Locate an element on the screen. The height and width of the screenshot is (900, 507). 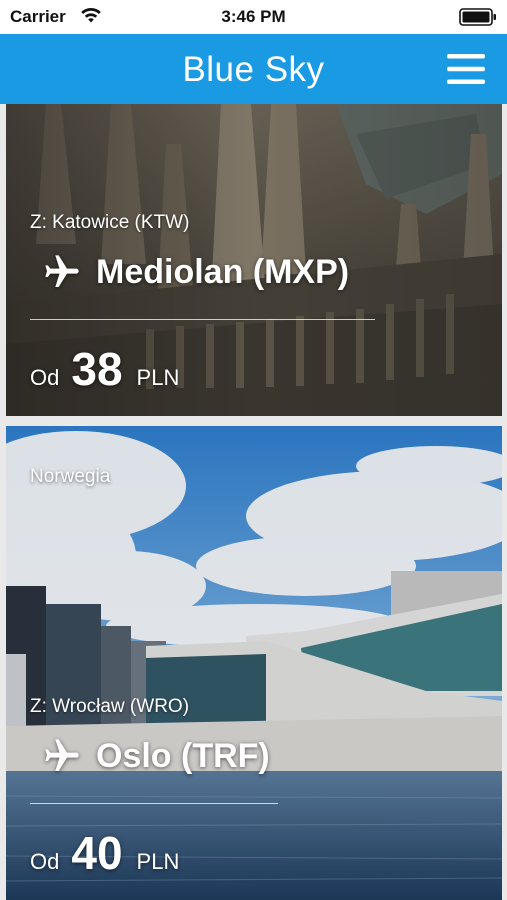
price-value: 38 is located at coordinates (97, 369).